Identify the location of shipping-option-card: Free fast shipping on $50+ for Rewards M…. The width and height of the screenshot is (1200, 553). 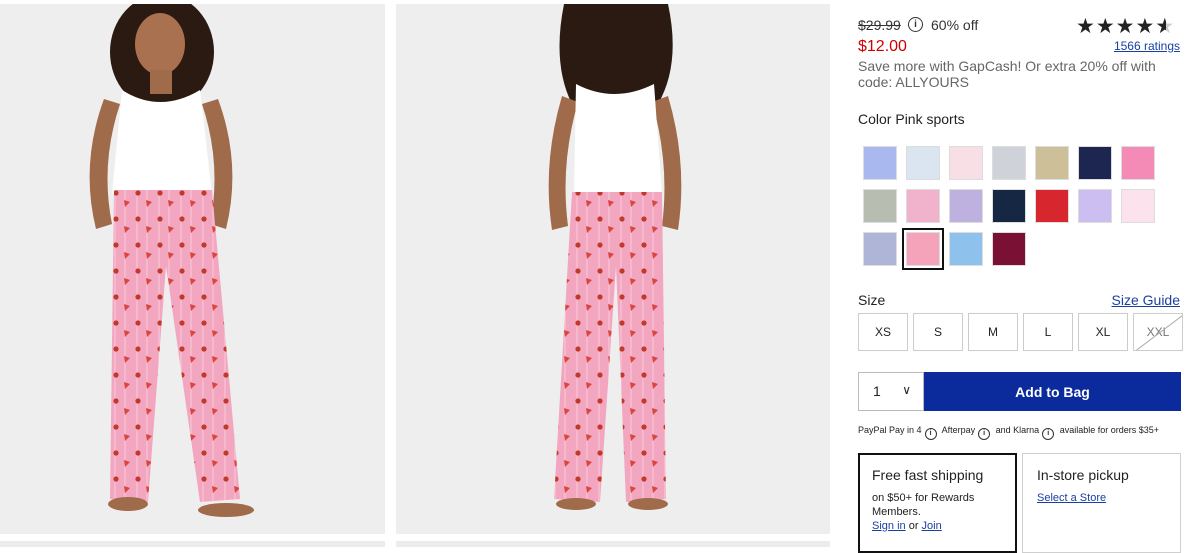
(937, 503).